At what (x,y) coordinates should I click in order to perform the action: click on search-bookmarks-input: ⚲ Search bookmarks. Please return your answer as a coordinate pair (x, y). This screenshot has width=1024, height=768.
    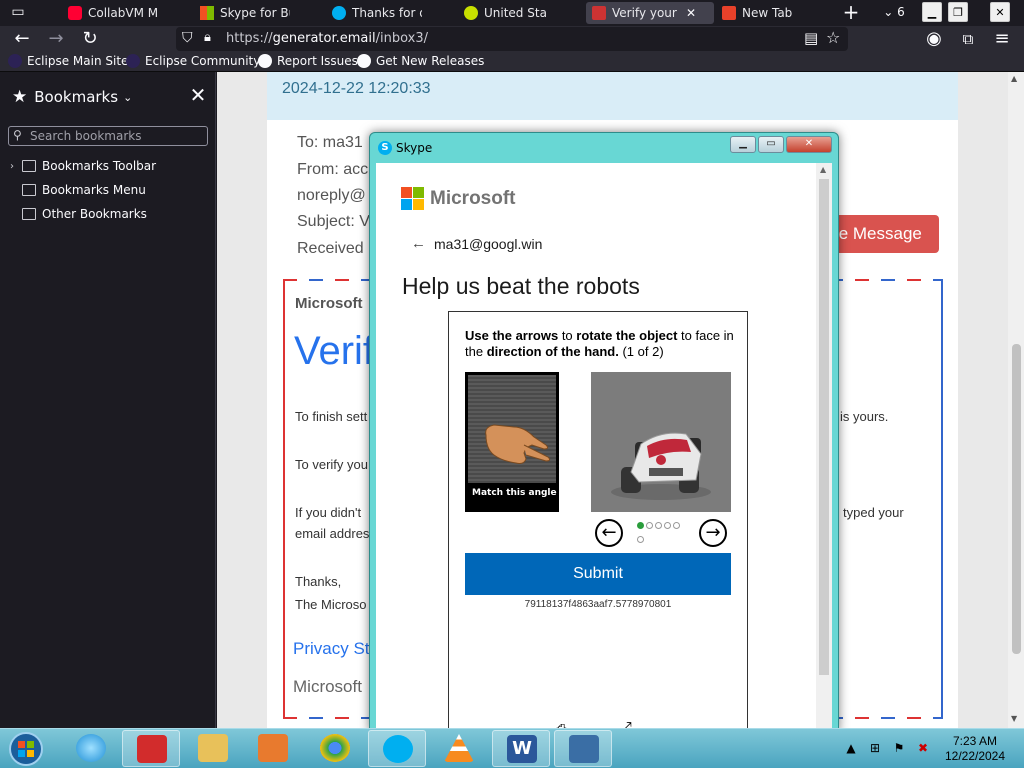
    Looking at the image, I should click on (108, 136).